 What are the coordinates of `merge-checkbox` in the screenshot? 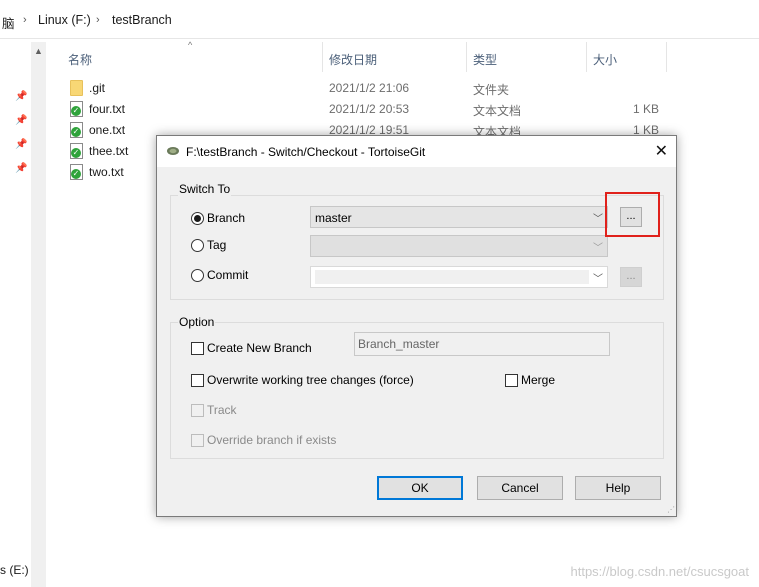 It's located at (511, 380).